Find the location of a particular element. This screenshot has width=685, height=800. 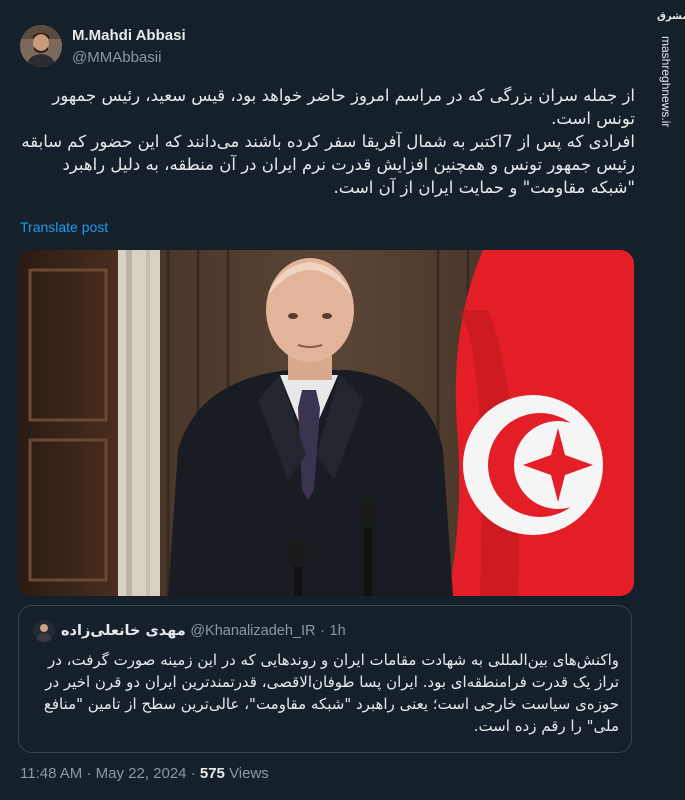

watermark-logo: مشرق is located at coordinates (671, 16).